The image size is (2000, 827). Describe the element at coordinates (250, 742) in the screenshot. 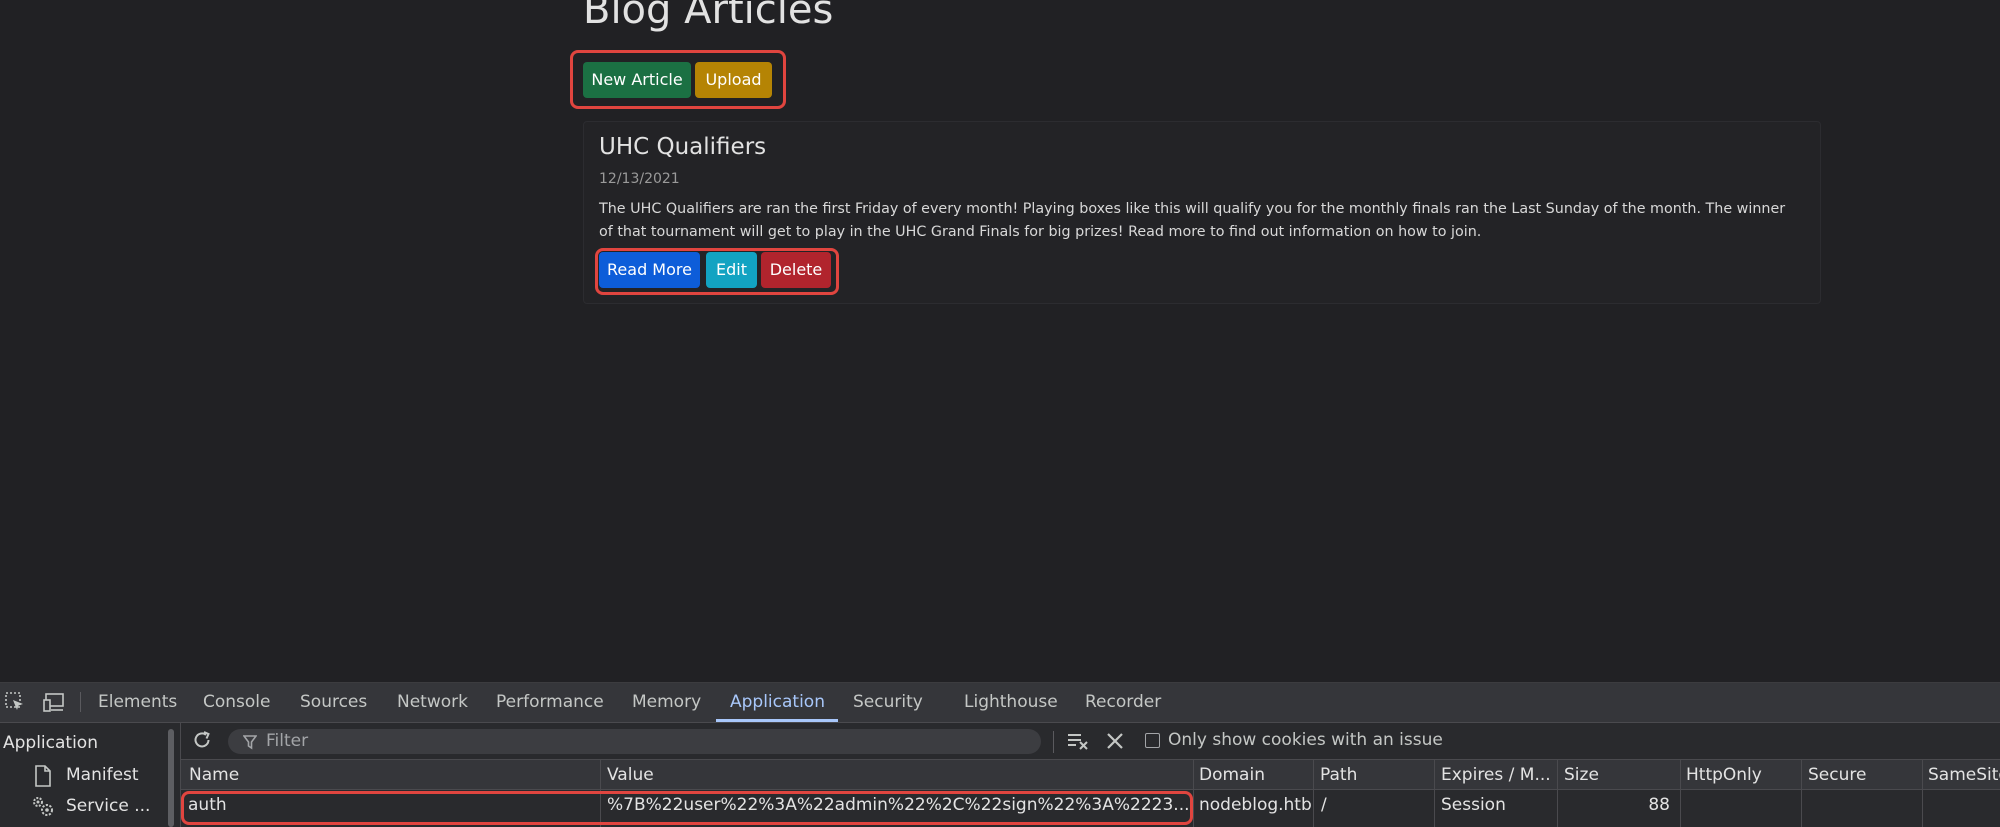

I see `filter-icon` at that location.